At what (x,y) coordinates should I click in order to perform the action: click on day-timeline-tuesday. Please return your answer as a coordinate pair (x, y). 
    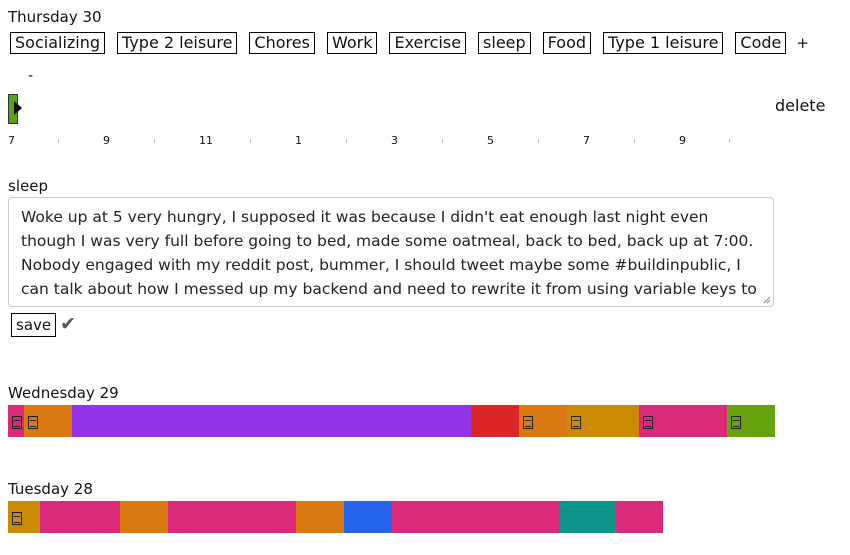
    Looking at the image, I should click on (335, 517).